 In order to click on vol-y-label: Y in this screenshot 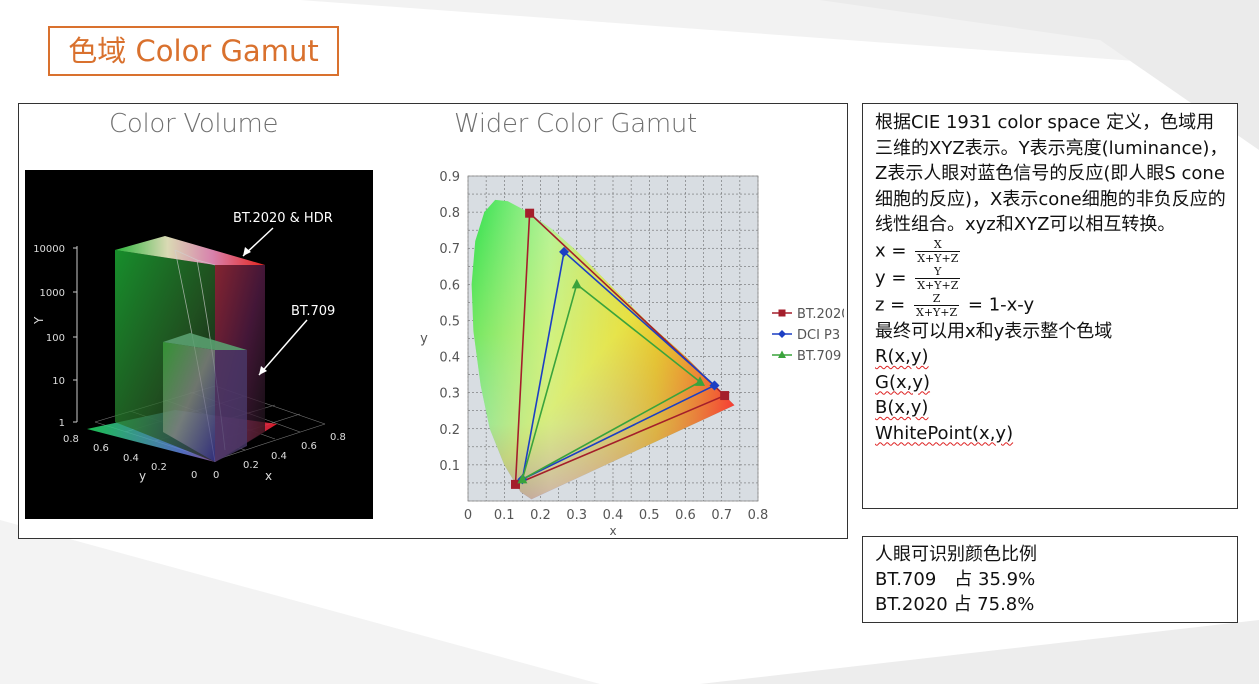, I will do `click(39, 320)`.